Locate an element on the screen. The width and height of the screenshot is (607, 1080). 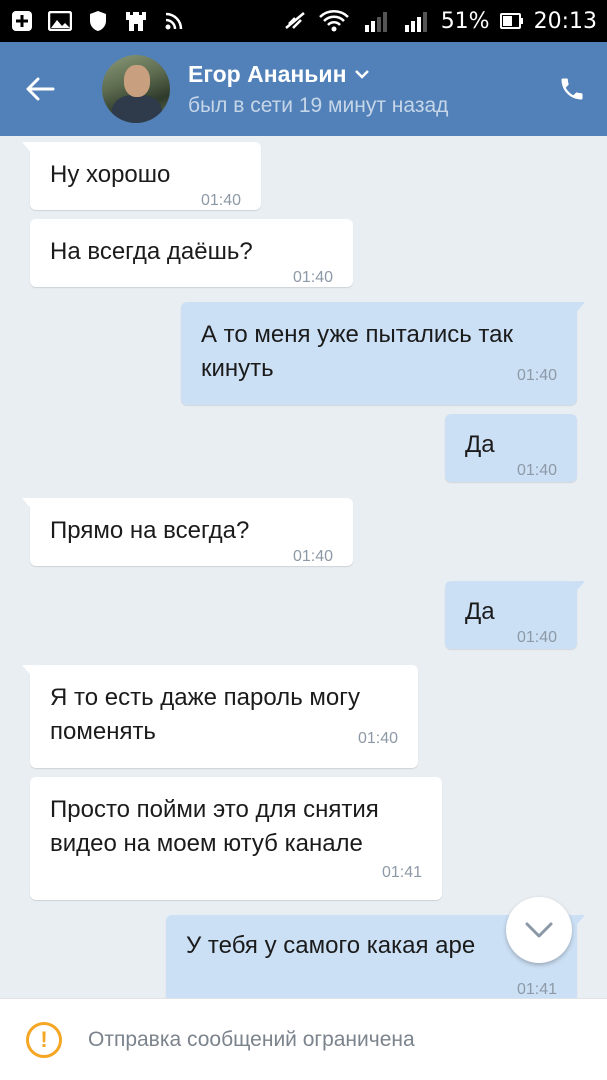
warning-icon: ! is located at coordinates (44, 1039).